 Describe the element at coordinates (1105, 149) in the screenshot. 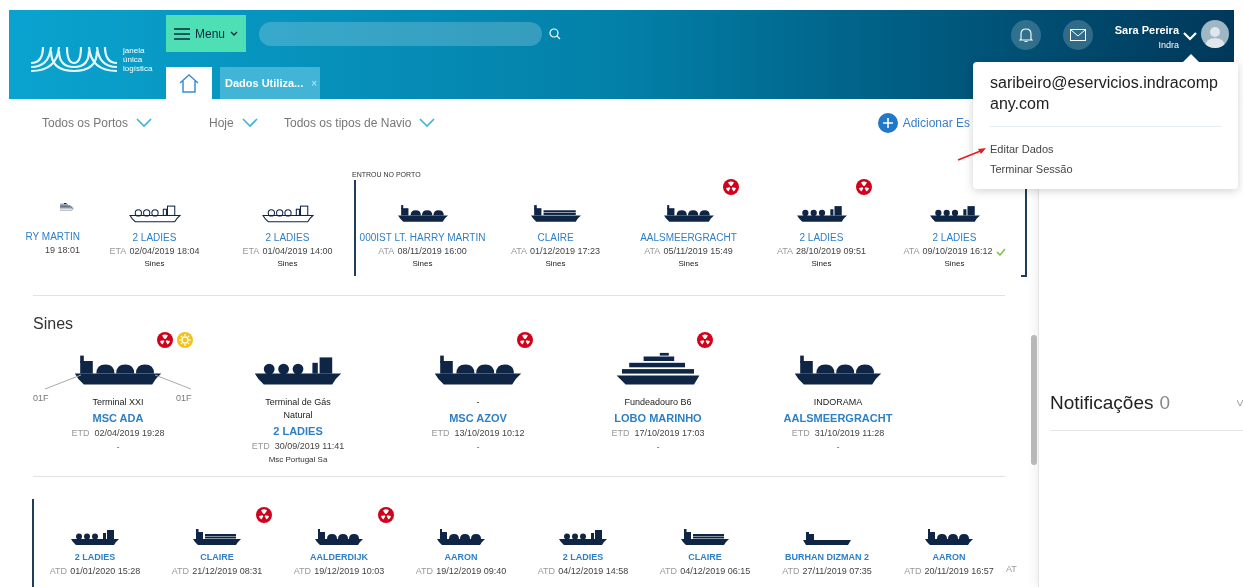

I see `menu-item: Editar Dados` at that location.